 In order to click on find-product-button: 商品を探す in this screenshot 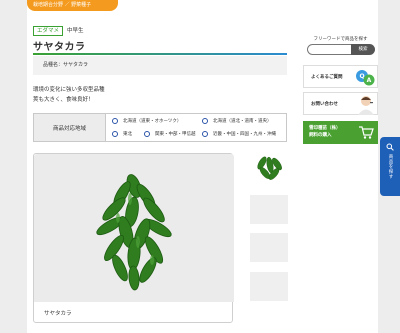, I will do `click(390, 166)`.